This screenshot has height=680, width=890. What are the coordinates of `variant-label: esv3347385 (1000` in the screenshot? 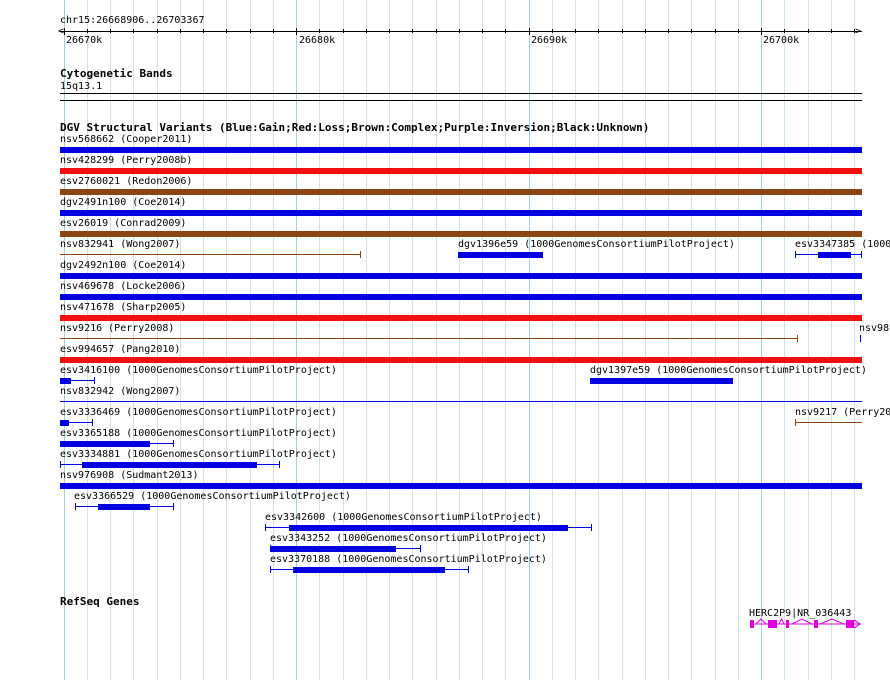 It's located at (842, 244).